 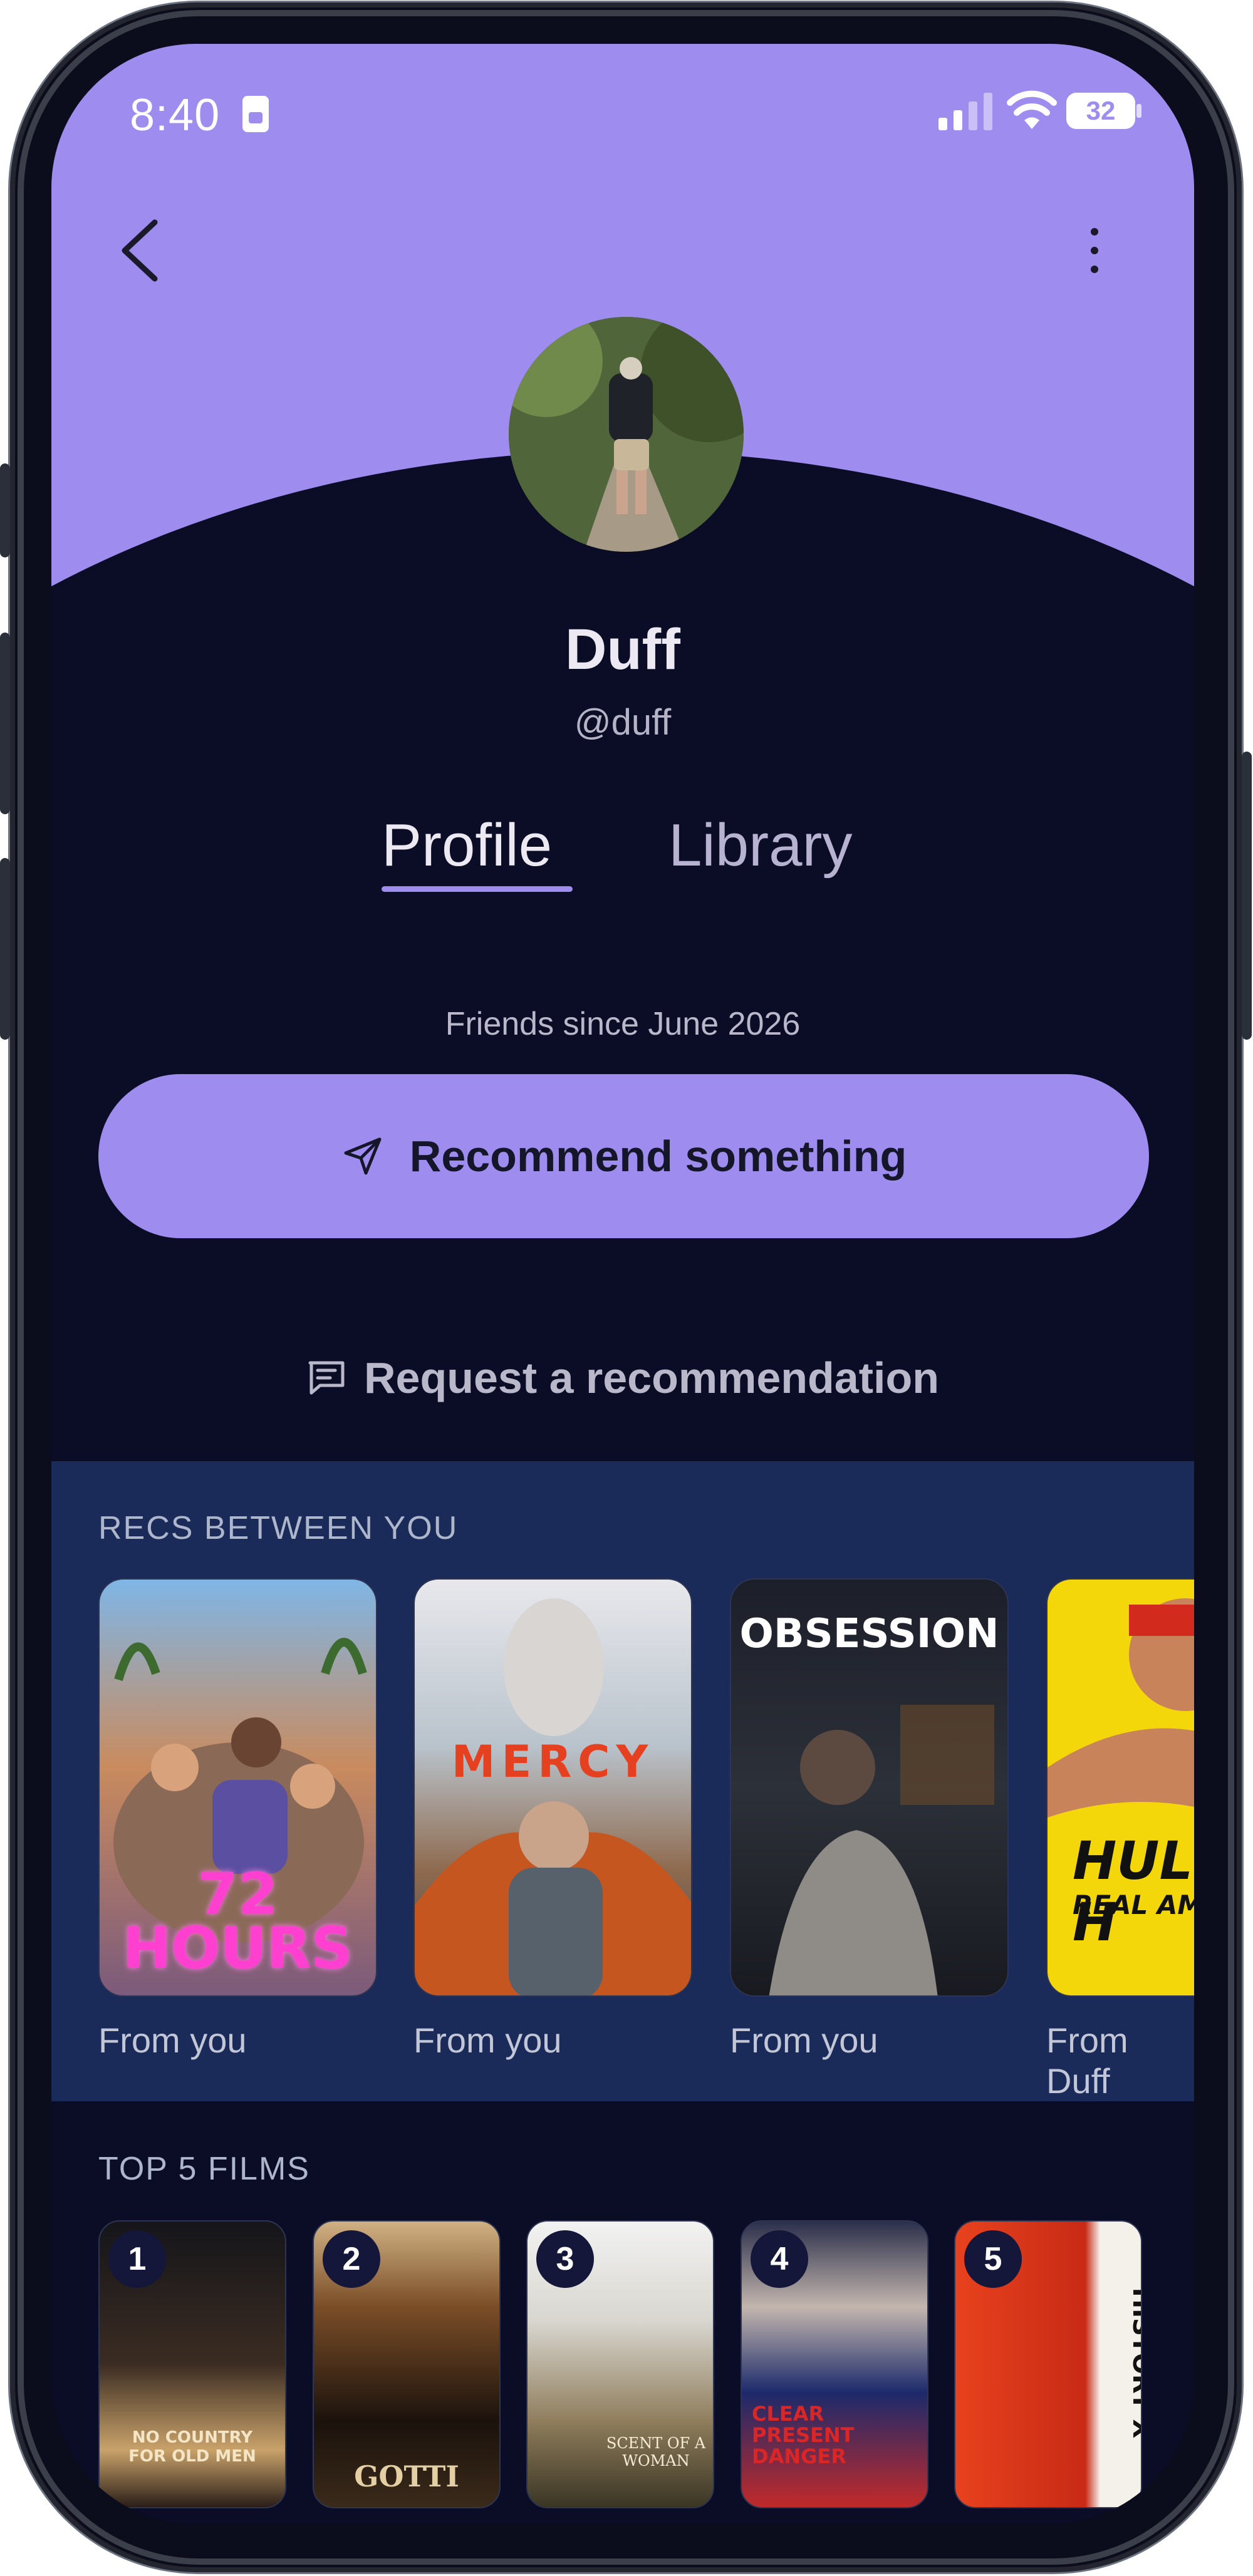 I want to click on poster-title: 72 HOURS, so click(x=237, y=1921).